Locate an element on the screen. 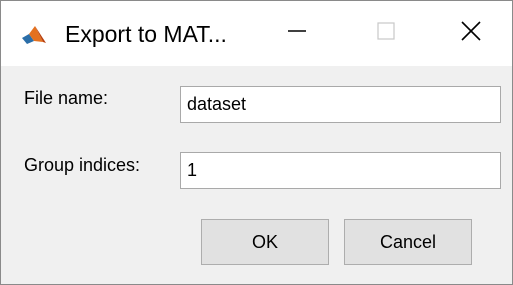 The width and height of the screenshot is (513, 285). maximize-button is located at coordinates (386, 33).